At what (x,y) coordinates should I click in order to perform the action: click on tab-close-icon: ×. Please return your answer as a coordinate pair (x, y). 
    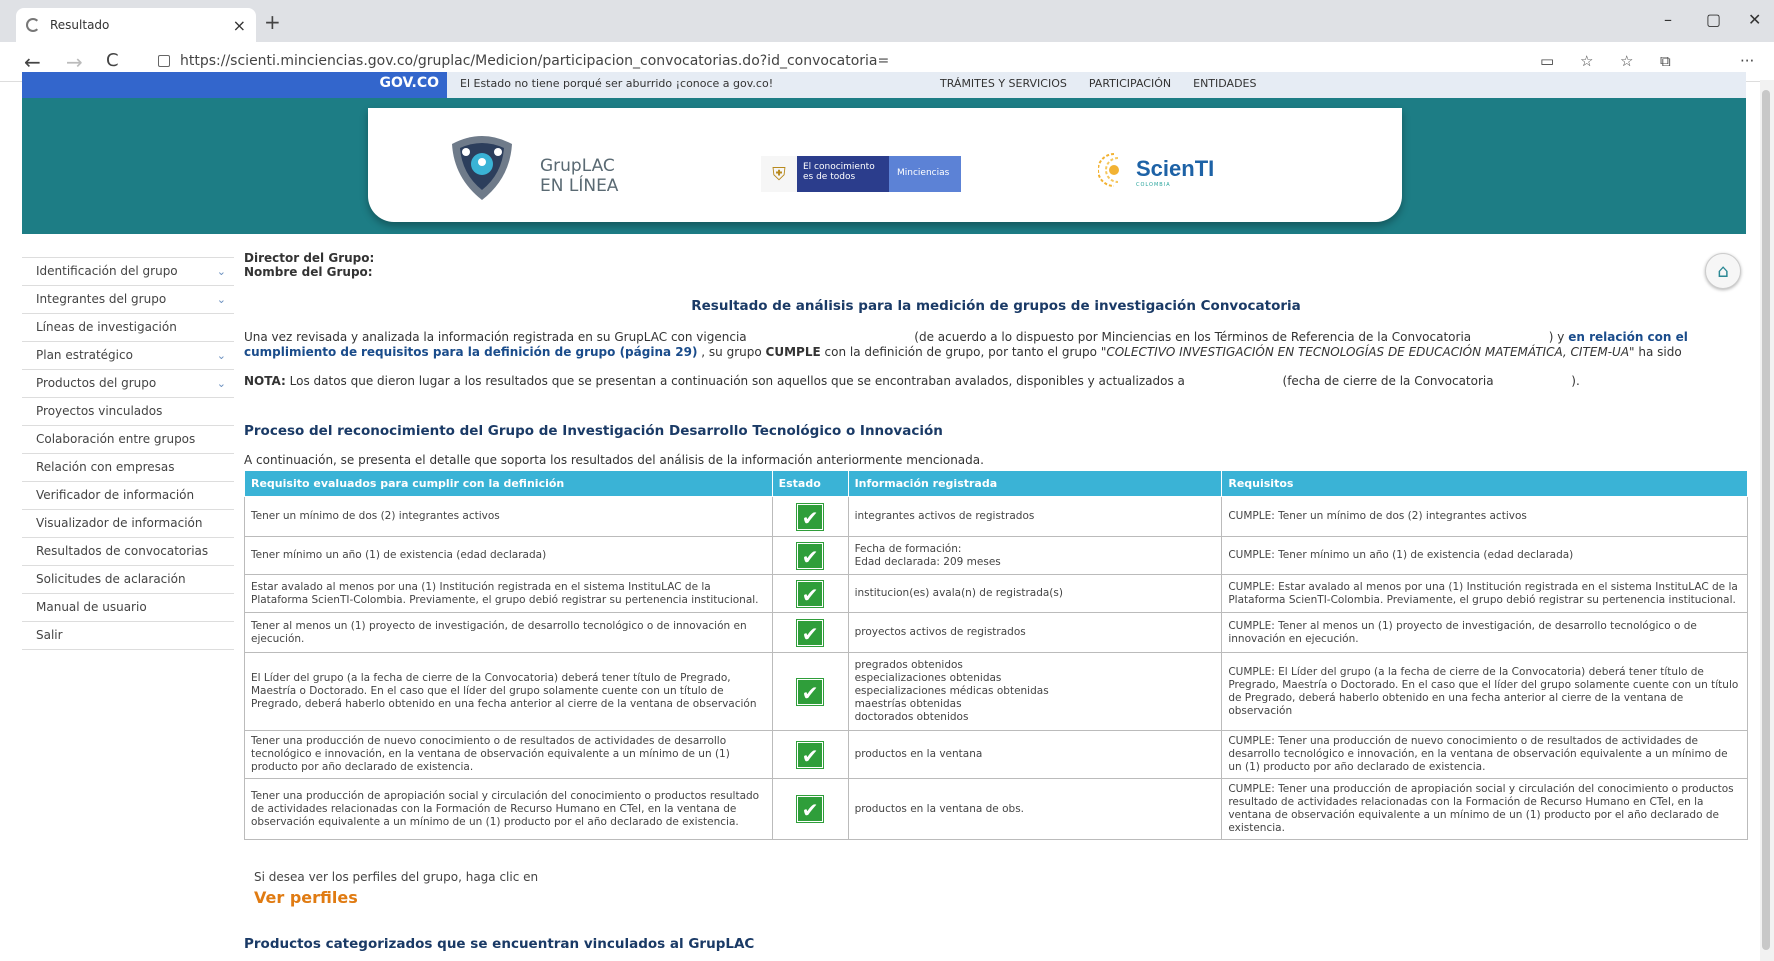
    Looking at the image, I should click on (239, 25).